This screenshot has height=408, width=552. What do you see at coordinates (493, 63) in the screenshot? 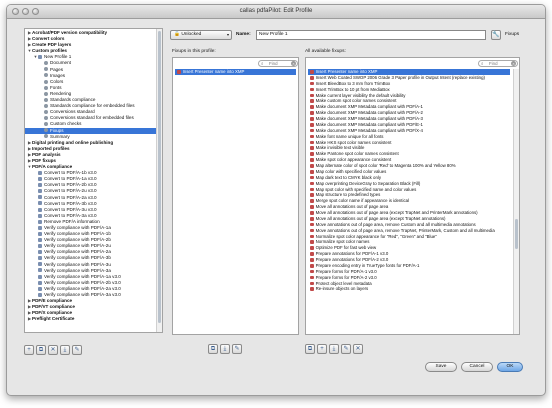
I see `available-fixups-search-placeholder: Find` at bounding box center [493, 63].